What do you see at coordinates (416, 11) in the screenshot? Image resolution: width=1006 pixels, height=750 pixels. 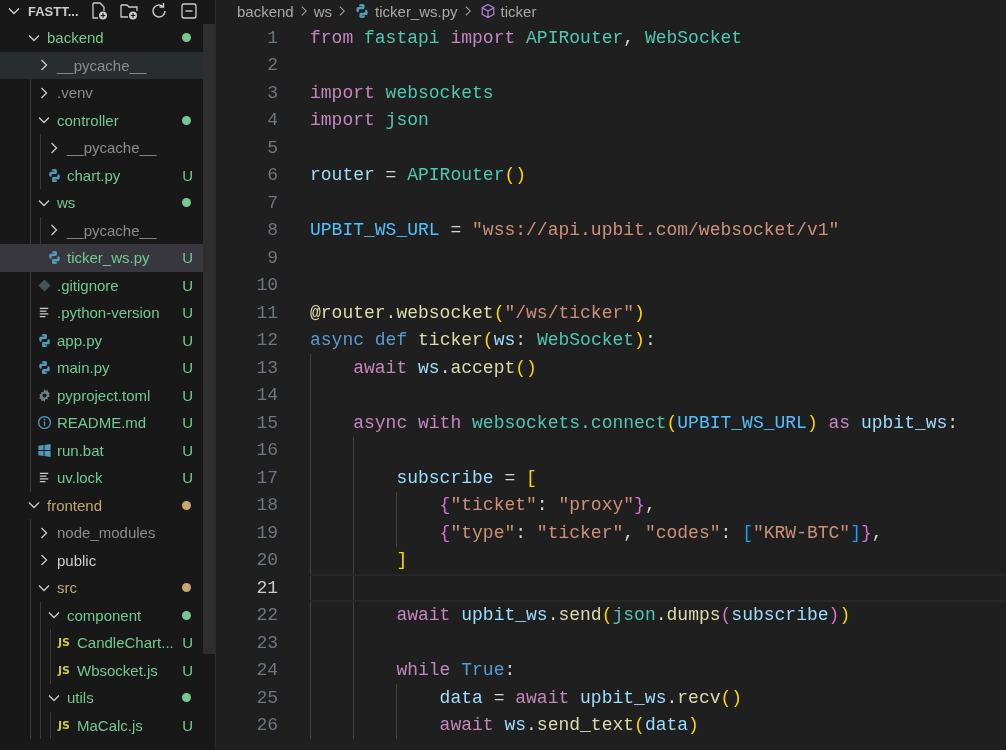 I see `breadcrumb-item: ticker_ws.py` at bounding box center [416, 11].